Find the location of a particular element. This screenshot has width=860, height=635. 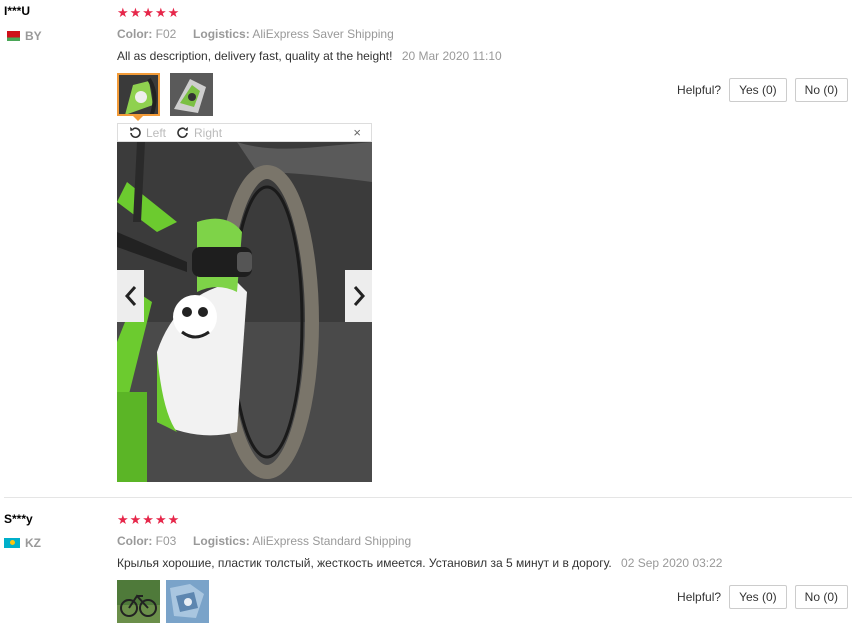

review-date: 02 Sep 2020 03:22 is located at coordinates (672, 563).